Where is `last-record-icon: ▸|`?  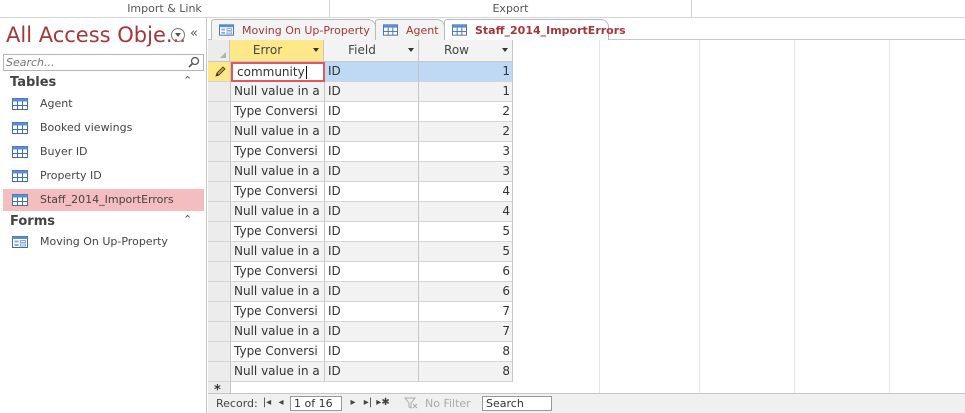 last-record-icon: ▸| is located at coordinates (368, 403).